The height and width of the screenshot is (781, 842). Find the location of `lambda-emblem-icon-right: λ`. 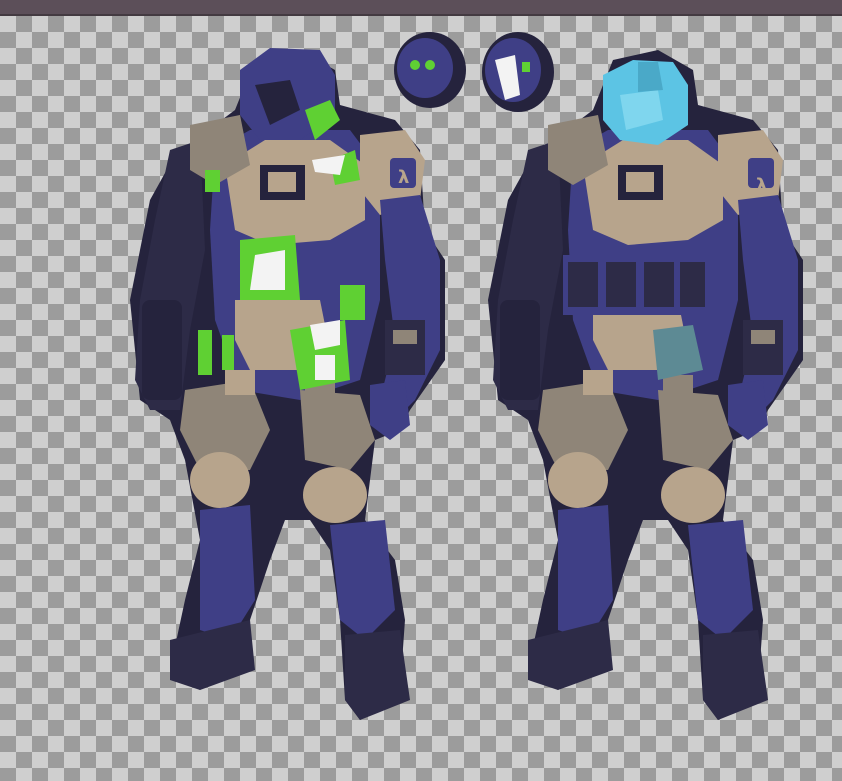

lambda-emblem-icon-right: λ is located at coordinates (761, 185).